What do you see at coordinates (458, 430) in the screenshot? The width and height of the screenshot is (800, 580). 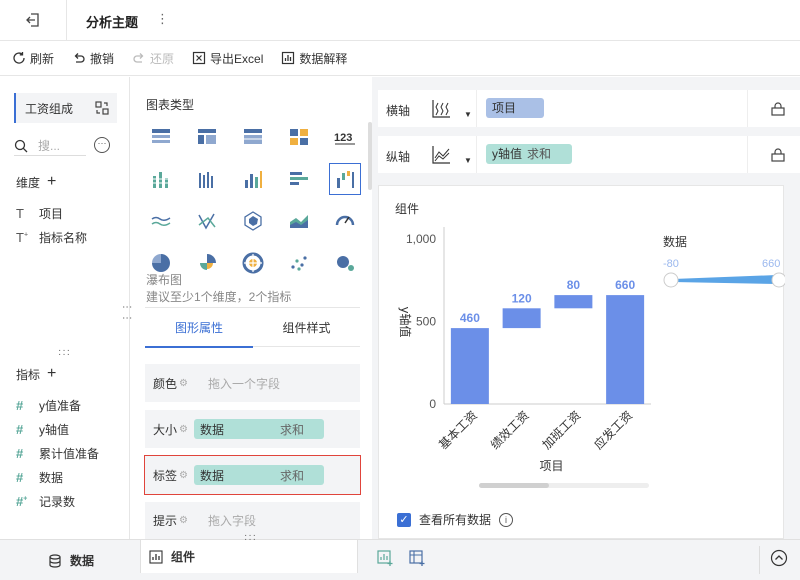 I see `x-tick-label: 基本工资` at bounding box center [458, 430].